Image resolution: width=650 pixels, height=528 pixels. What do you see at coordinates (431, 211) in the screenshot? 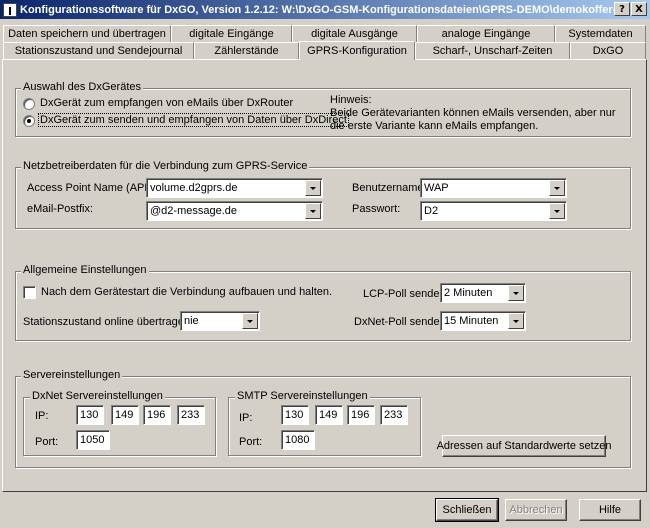
I see `password-value: D2` at bounding box center [431, 211].